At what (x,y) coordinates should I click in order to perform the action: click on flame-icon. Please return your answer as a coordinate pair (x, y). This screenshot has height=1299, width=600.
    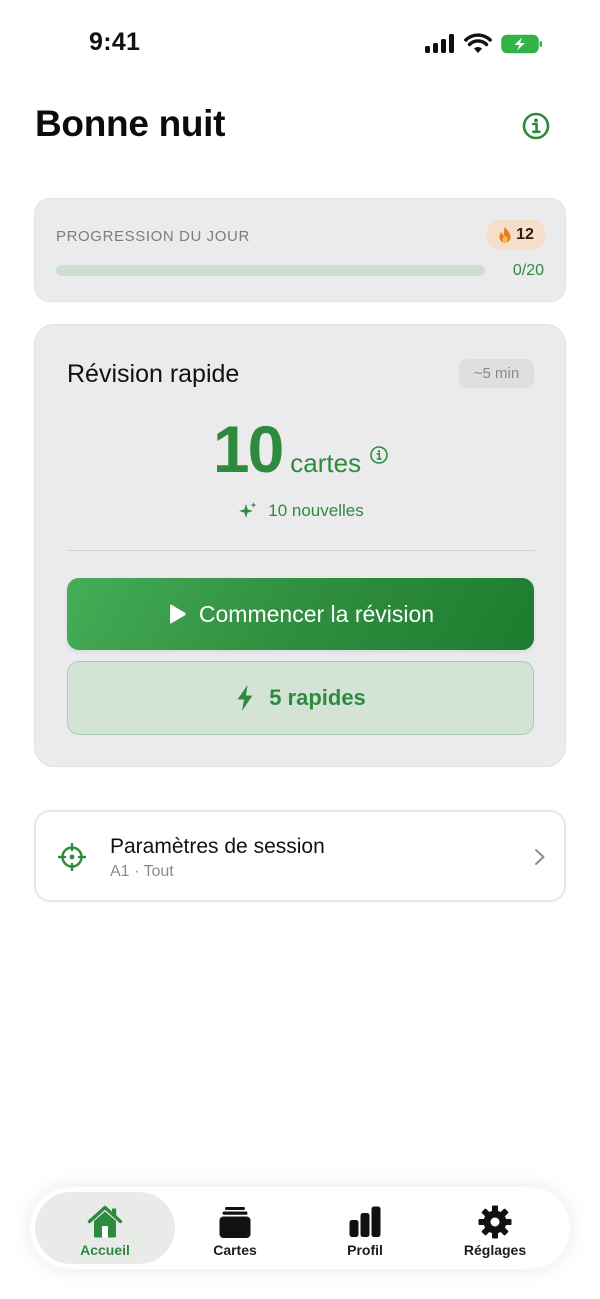
    Looking at the image, I should click on (505, 234).